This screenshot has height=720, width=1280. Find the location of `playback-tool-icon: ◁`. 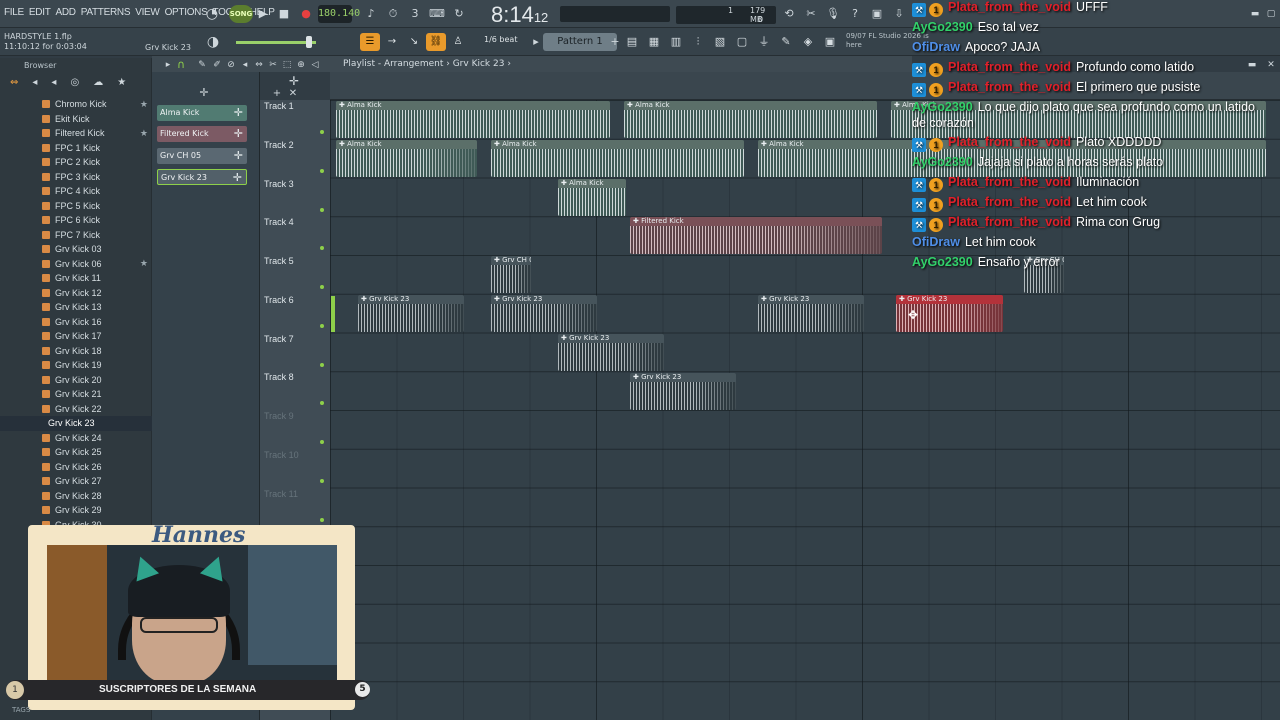

playback-tool-icon: ◁ is located at coordinates (315, 65).